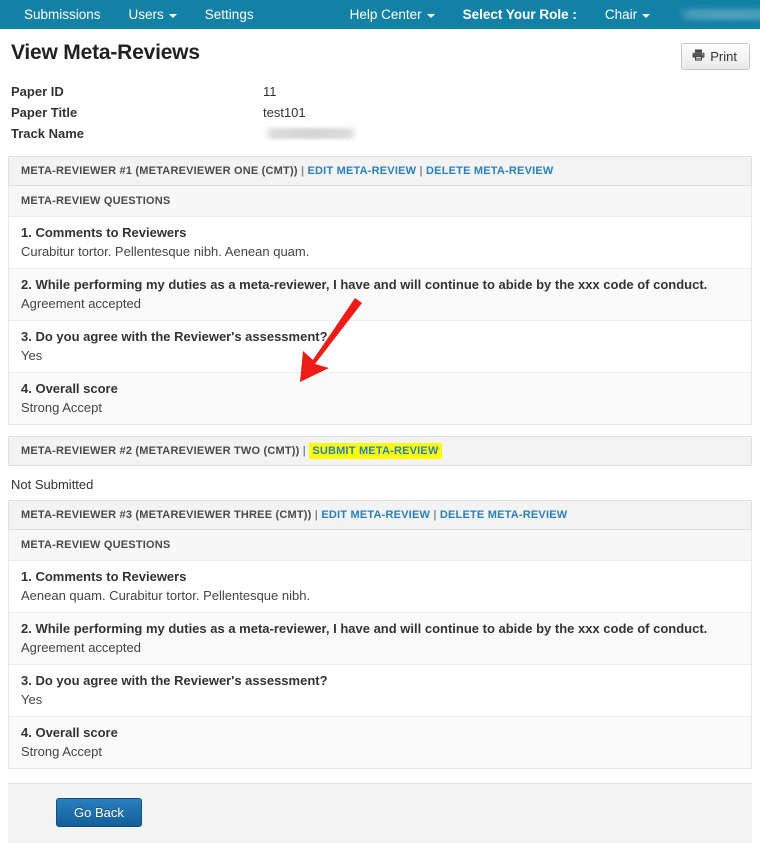 This screenshot has height=843, width=760. I want to click on paper-info-row-track-name: Track Name, so click(381, 134).